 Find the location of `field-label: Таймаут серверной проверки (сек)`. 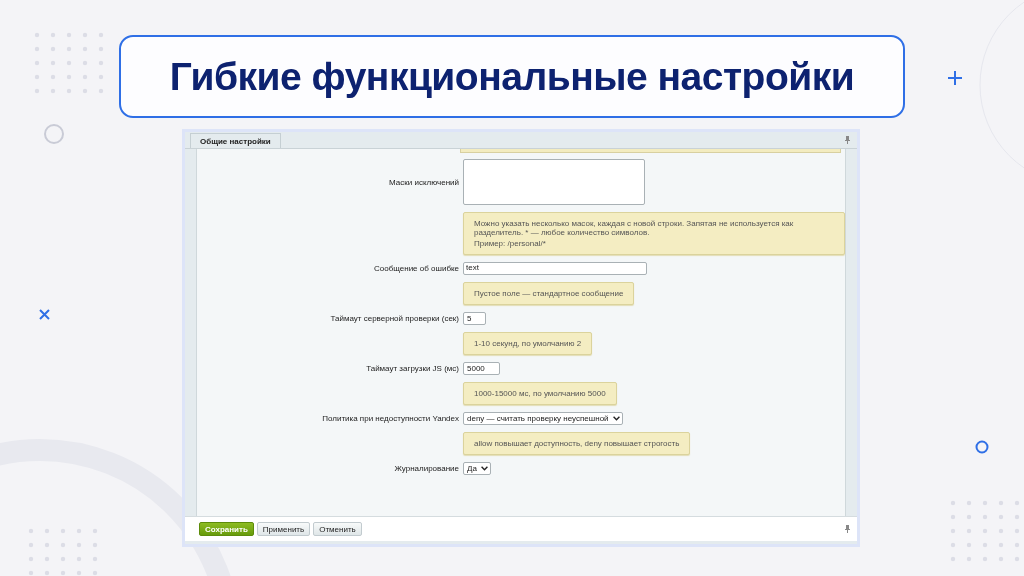

field-label: Таймаут серверной проверки (сек) is located at coordinates (394, 318).